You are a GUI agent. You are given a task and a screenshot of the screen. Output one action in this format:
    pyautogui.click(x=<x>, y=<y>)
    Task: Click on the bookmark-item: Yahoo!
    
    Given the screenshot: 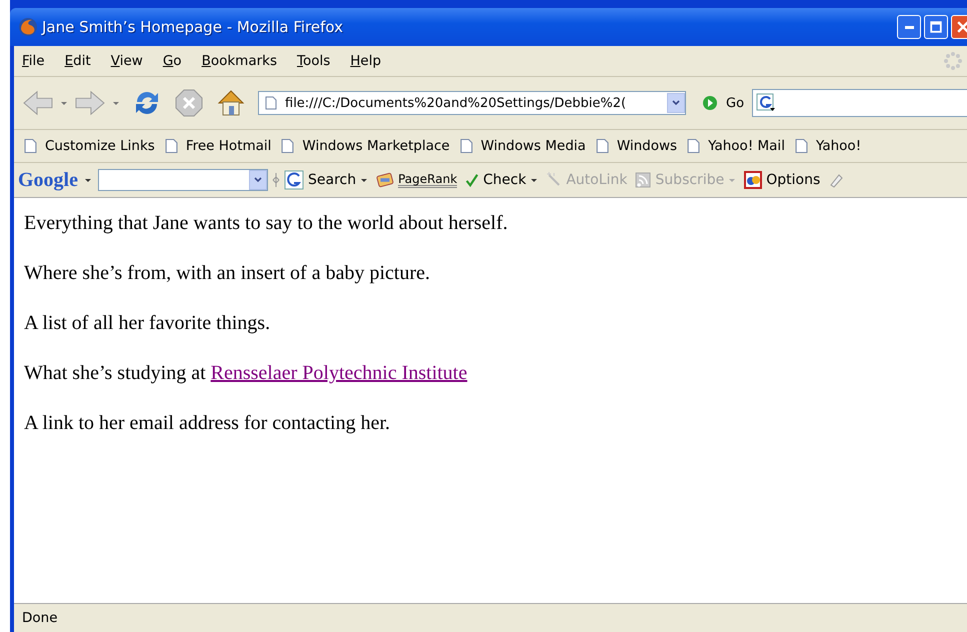 What is the action you would take?
    pyautogui.click(x=828, y=146)
    